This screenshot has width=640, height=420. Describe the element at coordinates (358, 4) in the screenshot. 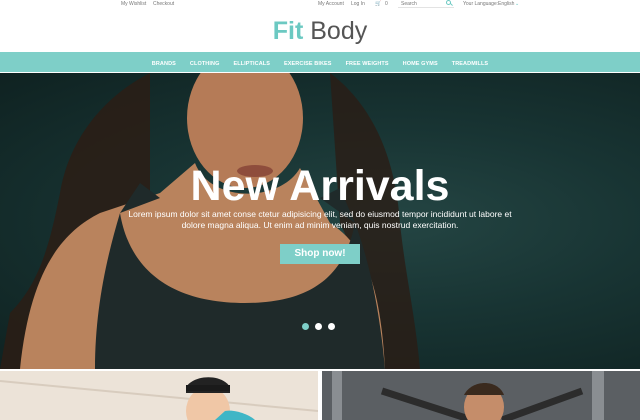

I see `login-link: Log In` at that location.